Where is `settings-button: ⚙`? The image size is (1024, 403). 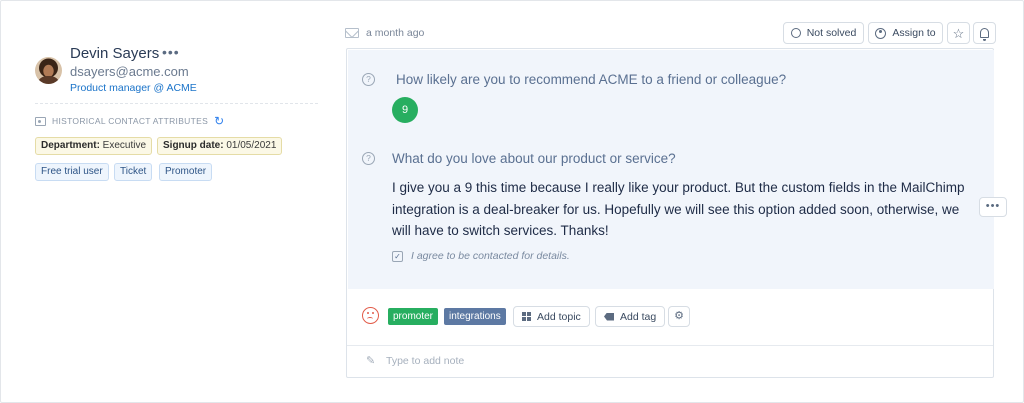 settings-button: ⚙ is located at coordinates (679, 316).